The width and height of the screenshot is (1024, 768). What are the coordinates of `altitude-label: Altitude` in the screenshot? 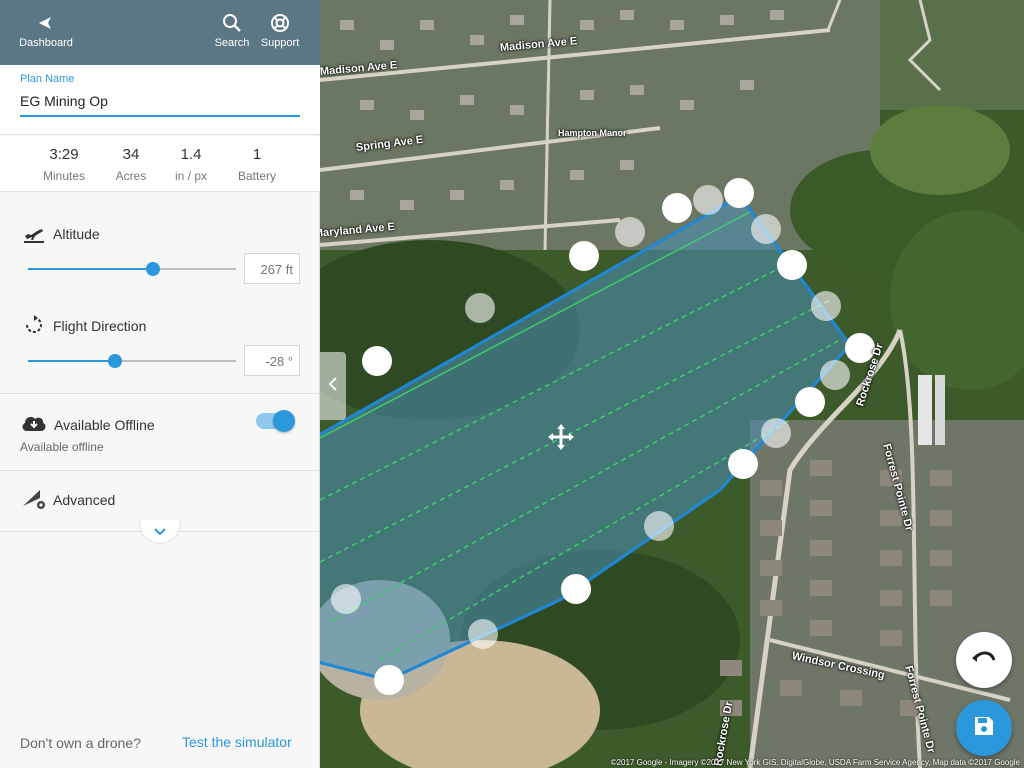 It's located at (76, 234).